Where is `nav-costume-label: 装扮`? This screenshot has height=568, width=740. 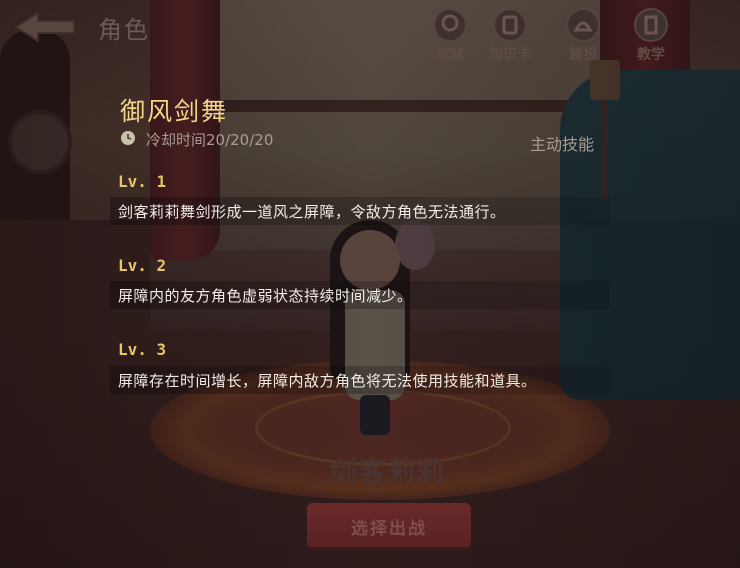
nav-costume-label: 装扮 is located at coordinates (583, 55).